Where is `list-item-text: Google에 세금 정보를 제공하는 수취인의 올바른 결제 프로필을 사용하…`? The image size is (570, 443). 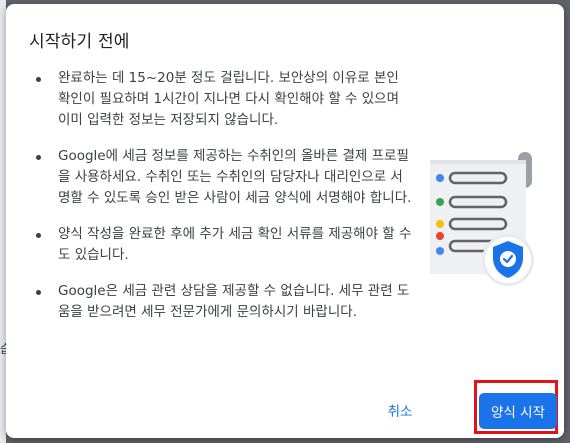 list-item-text: Google에 세금 정보를 제공하는 수취인의 올바른 결제 프로필을 사용하… is located at coordinates (235, 177).